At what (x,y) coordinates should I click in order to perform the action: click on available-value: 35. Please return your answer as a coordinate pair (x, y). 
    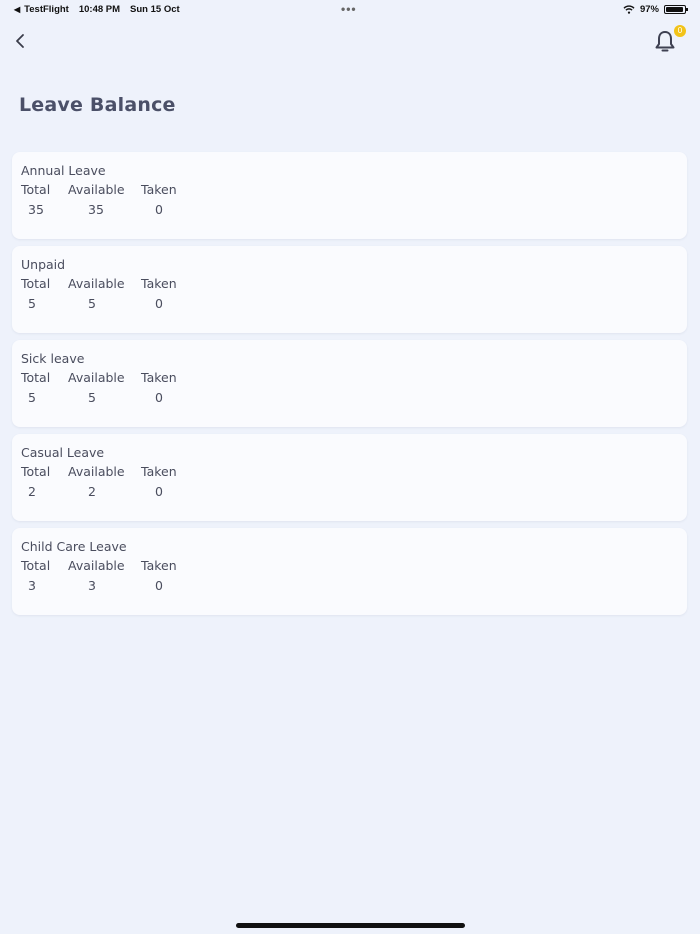
    Looking at the image, I should click on (96, 209).